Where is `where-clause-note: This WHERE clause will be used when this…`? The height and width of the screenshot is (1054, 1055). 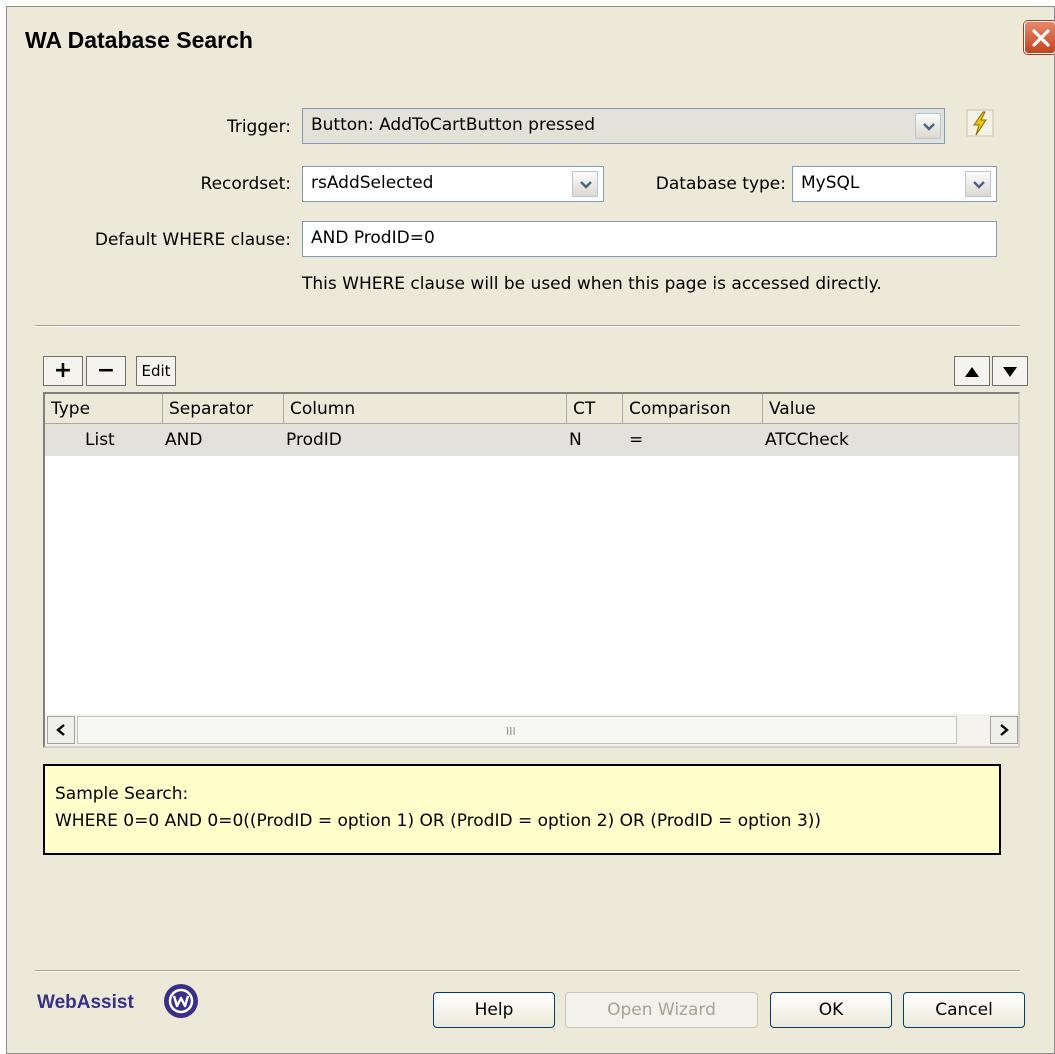
where-clause-note: This WHERE clause will be used when this… is located at coordinates (592, 284).